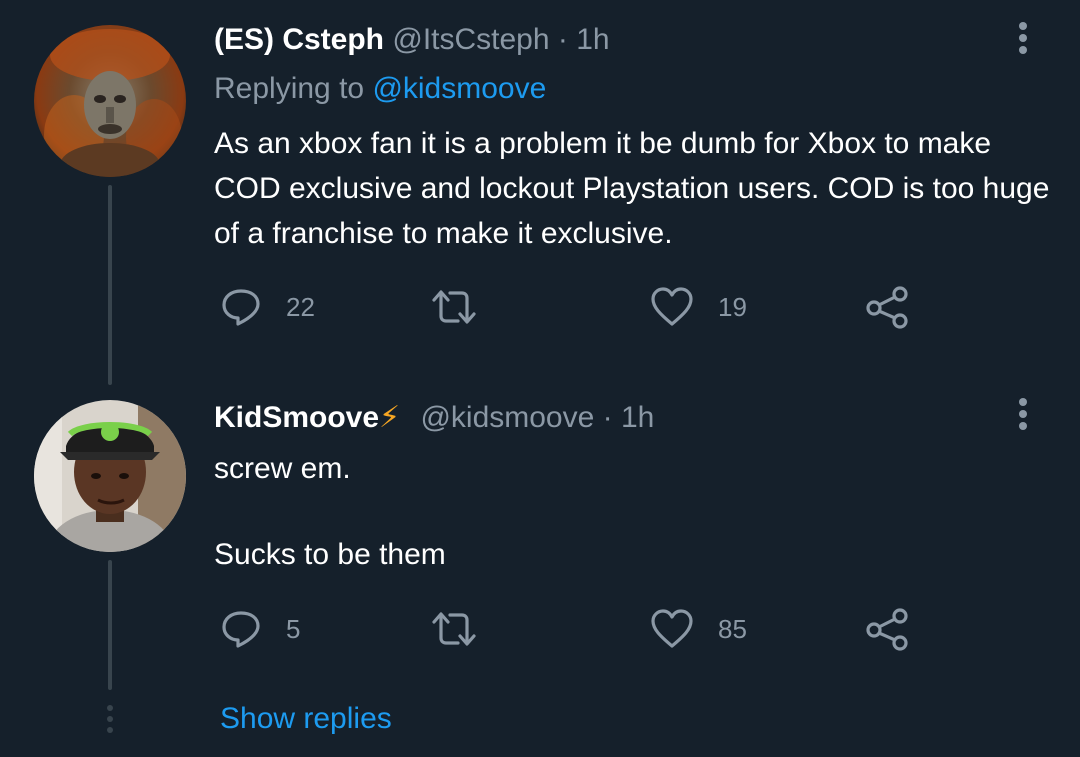  Describe the element at coordinates (293, 628) in the screenshot. I see `reply-count: 5` at that location.